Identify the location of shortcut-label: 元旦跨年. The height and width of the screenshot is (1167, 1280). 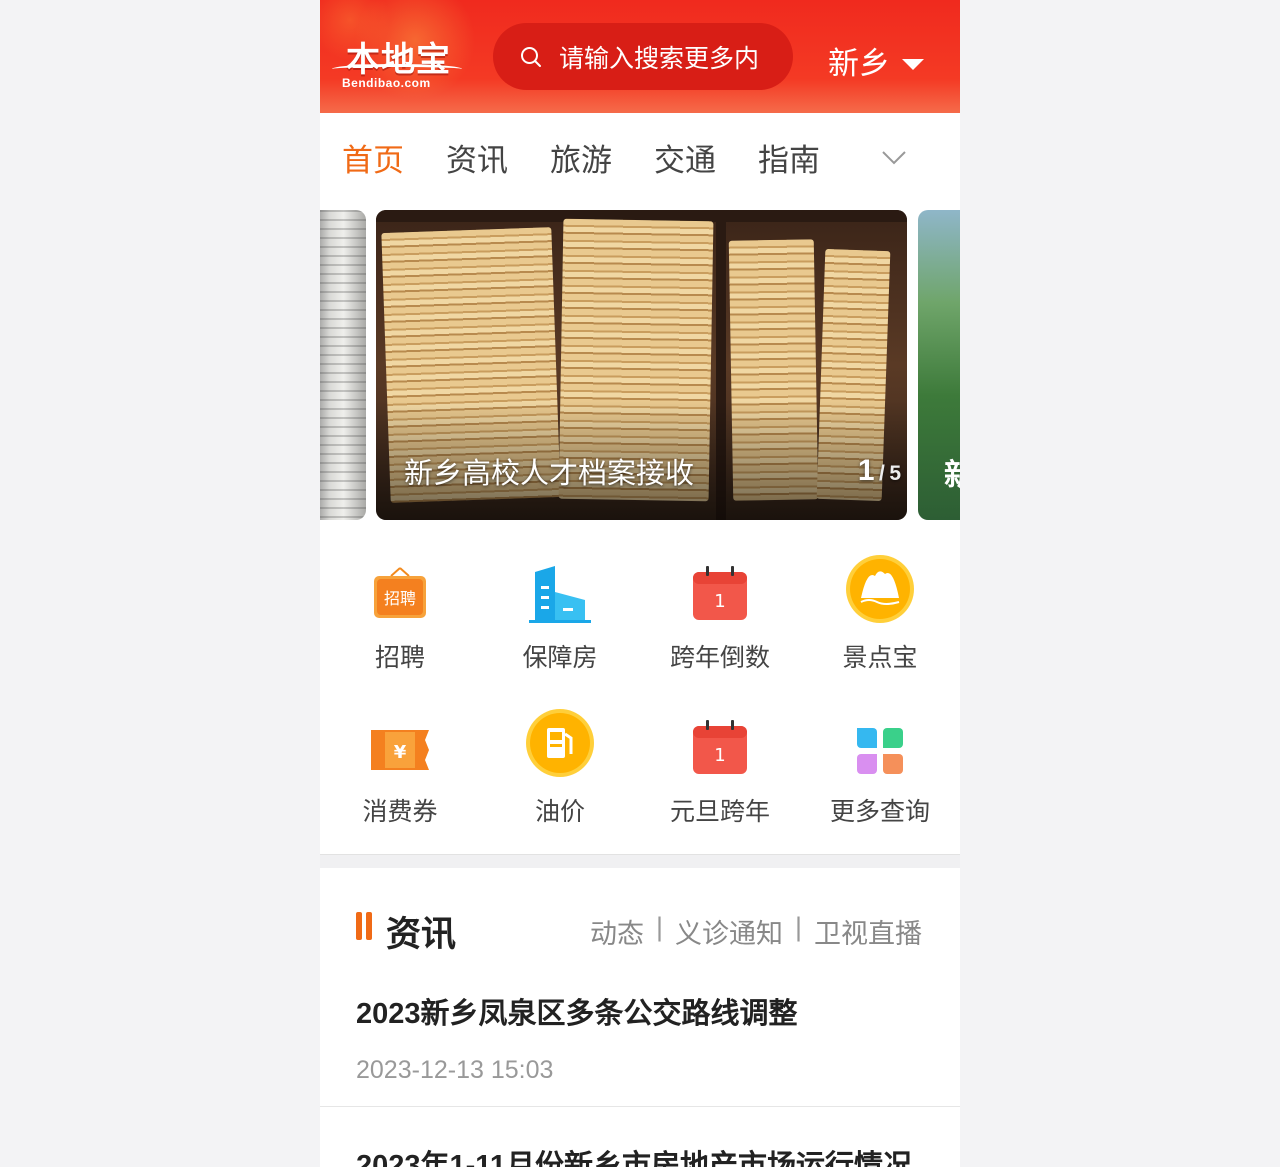
(719, 812).